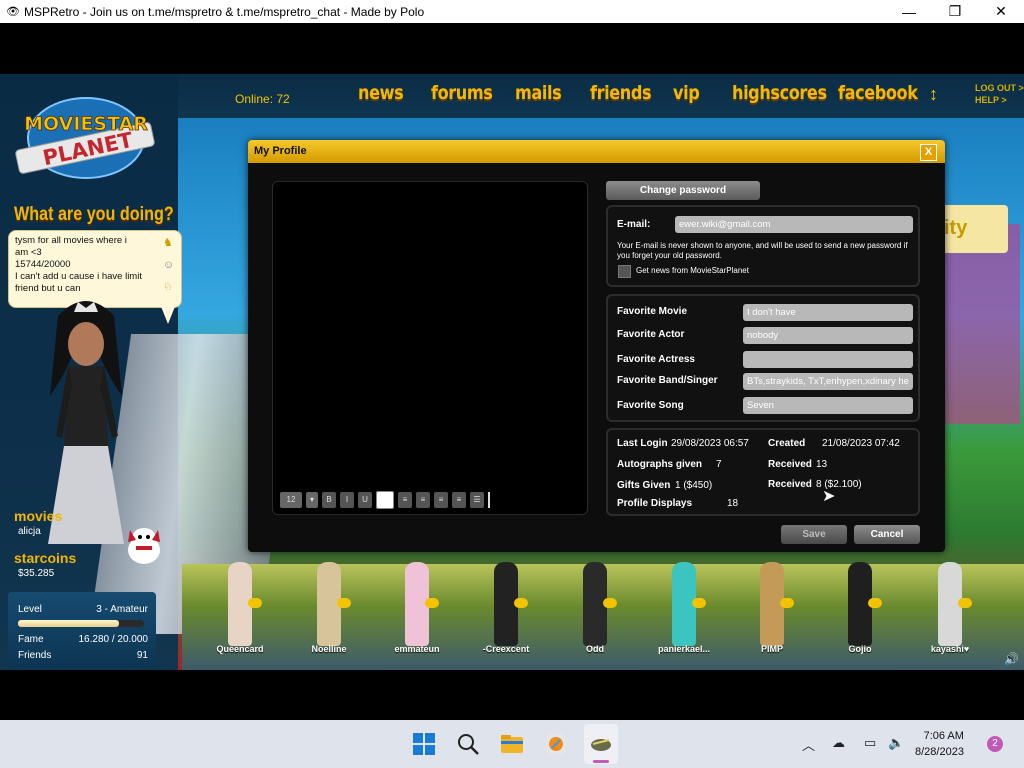 Image resolution: width=1024 pixels, height=768 pixels. I want to click on italic-button: I, so click(347, 500).